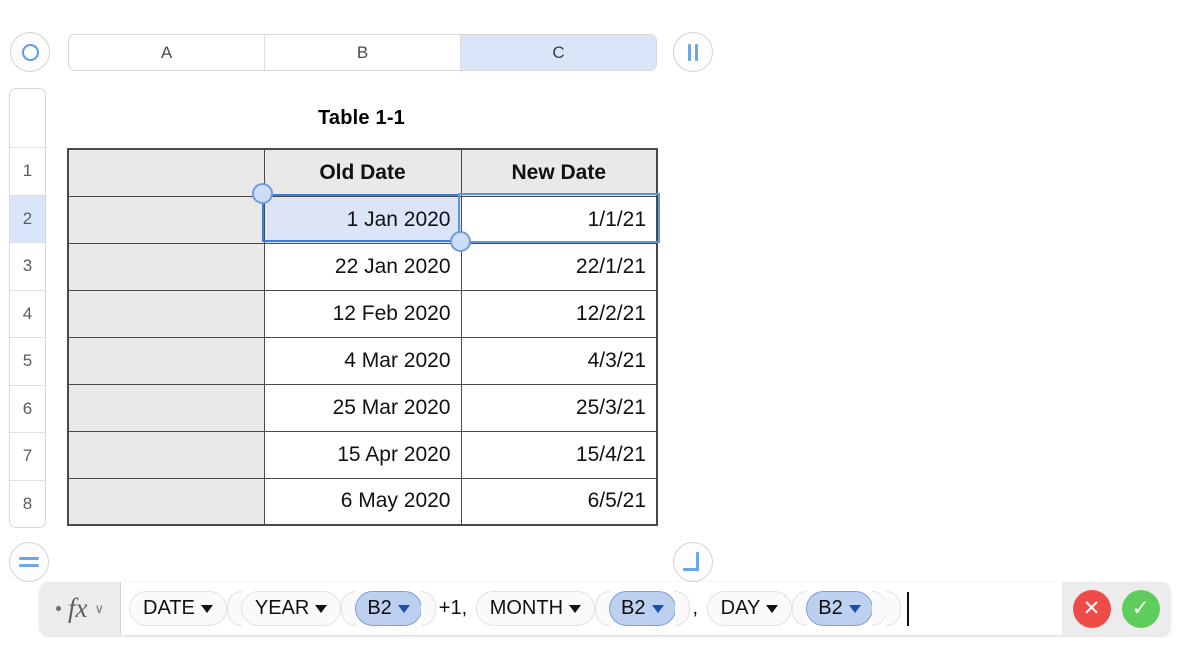 The width and height of the screenshot is (1200, 658). I want to click on bullet-icon, so click(58, 608).